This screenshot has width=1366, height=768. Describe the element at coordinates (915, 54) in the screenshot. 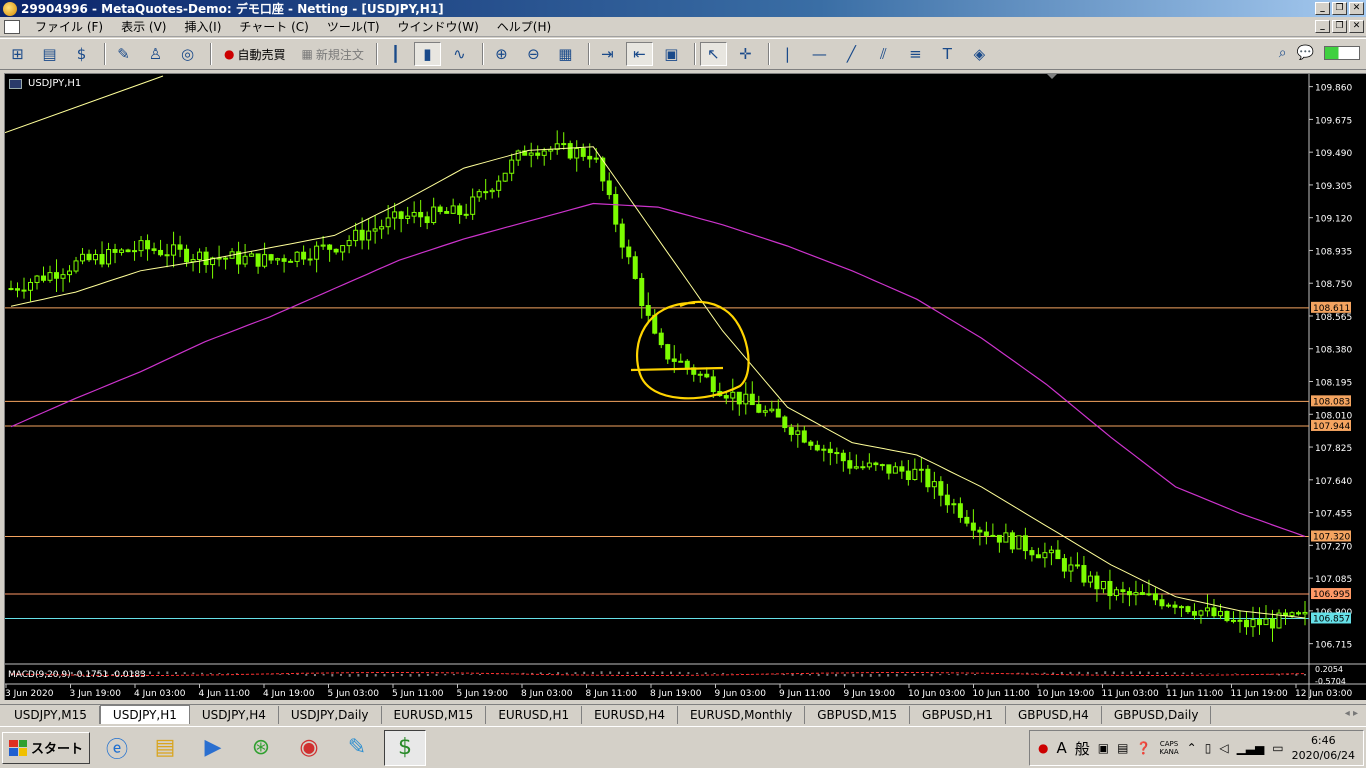

I see `fibonacci-icon: ≡` at that location.